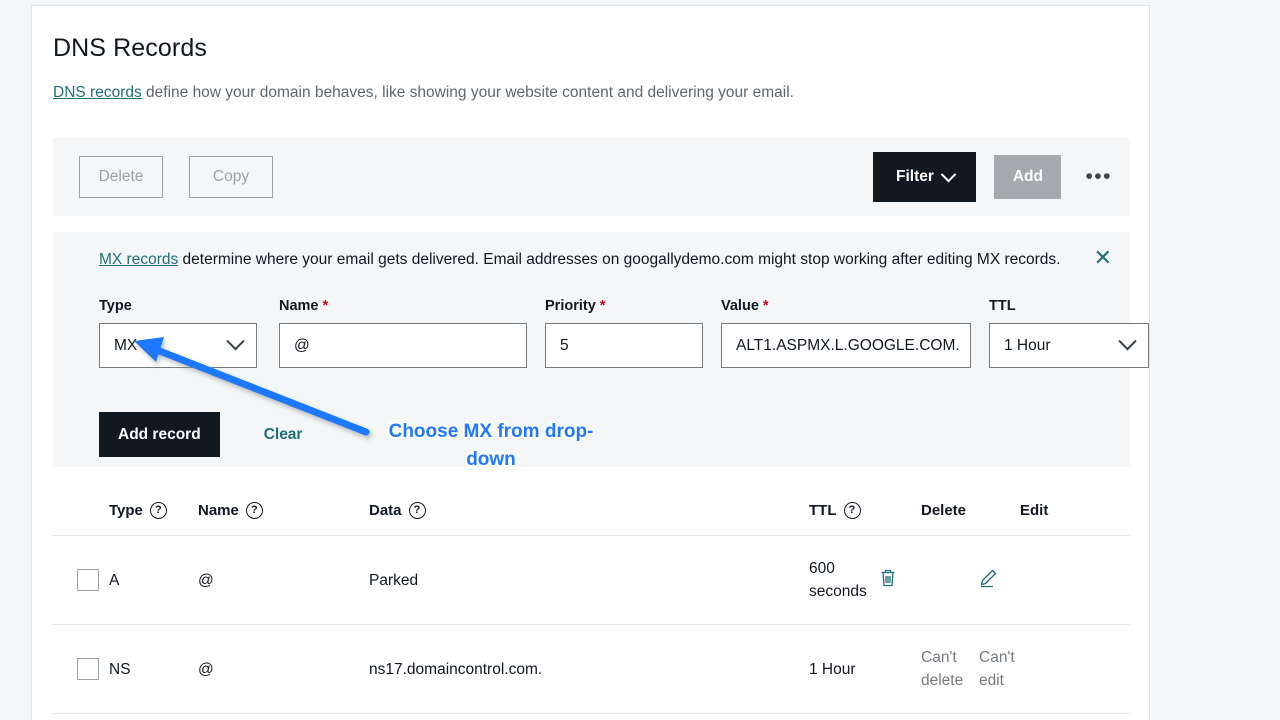 This screenshot has width=1280, height=720. Describe the element at coordinates (888, 580) in the screenshot. I see `trash-icon` at that location.